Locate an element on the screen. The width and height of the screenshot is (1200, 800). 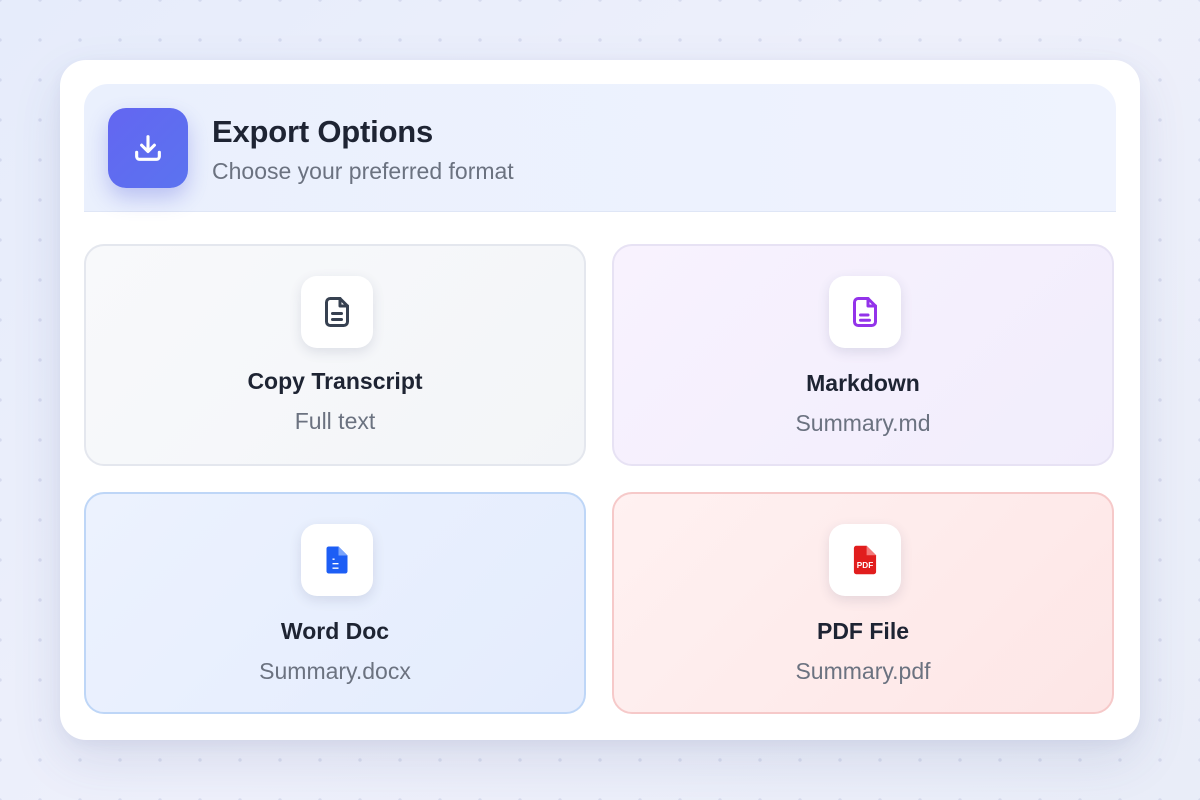
word-doc-option: Word Doc Summary.docx is located at coordinates (335, 603).